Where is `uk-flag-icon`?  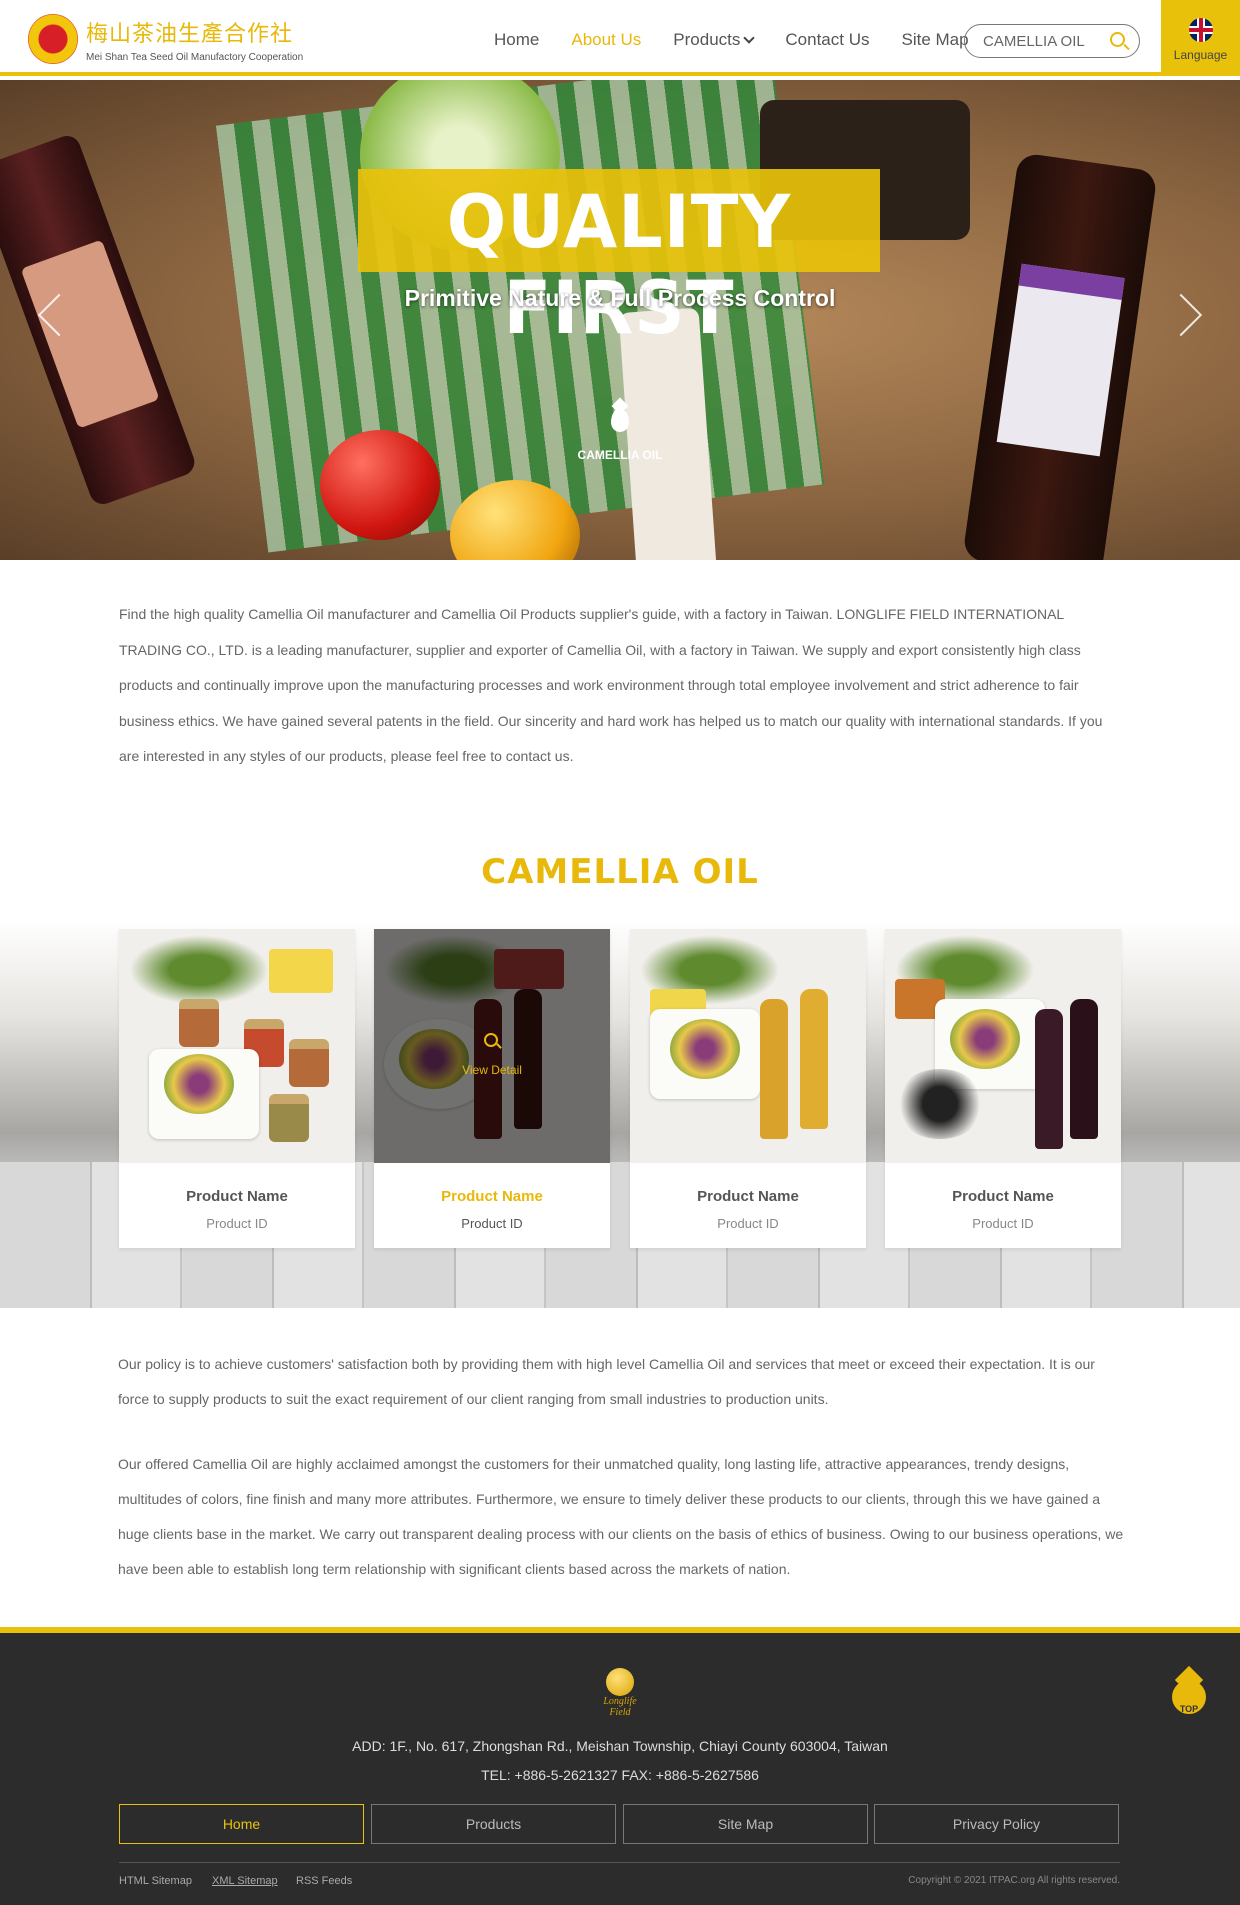 uk-flag-icon is located at coordinates (1200, 30).